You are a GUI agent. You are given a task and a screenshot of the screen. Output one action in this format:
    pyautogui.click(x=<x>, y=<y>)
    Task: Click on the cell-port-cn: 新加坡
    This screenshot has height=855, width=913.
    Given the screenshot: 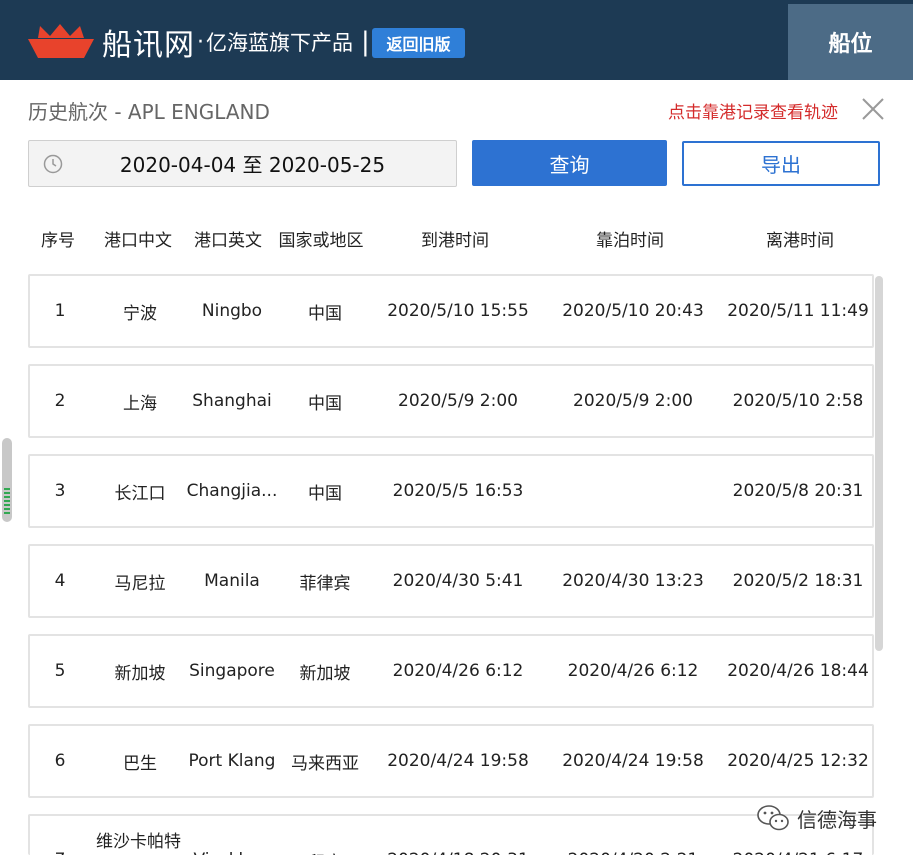 What is the action you would take?
    pyautogui.click(x=140, y=673)
    